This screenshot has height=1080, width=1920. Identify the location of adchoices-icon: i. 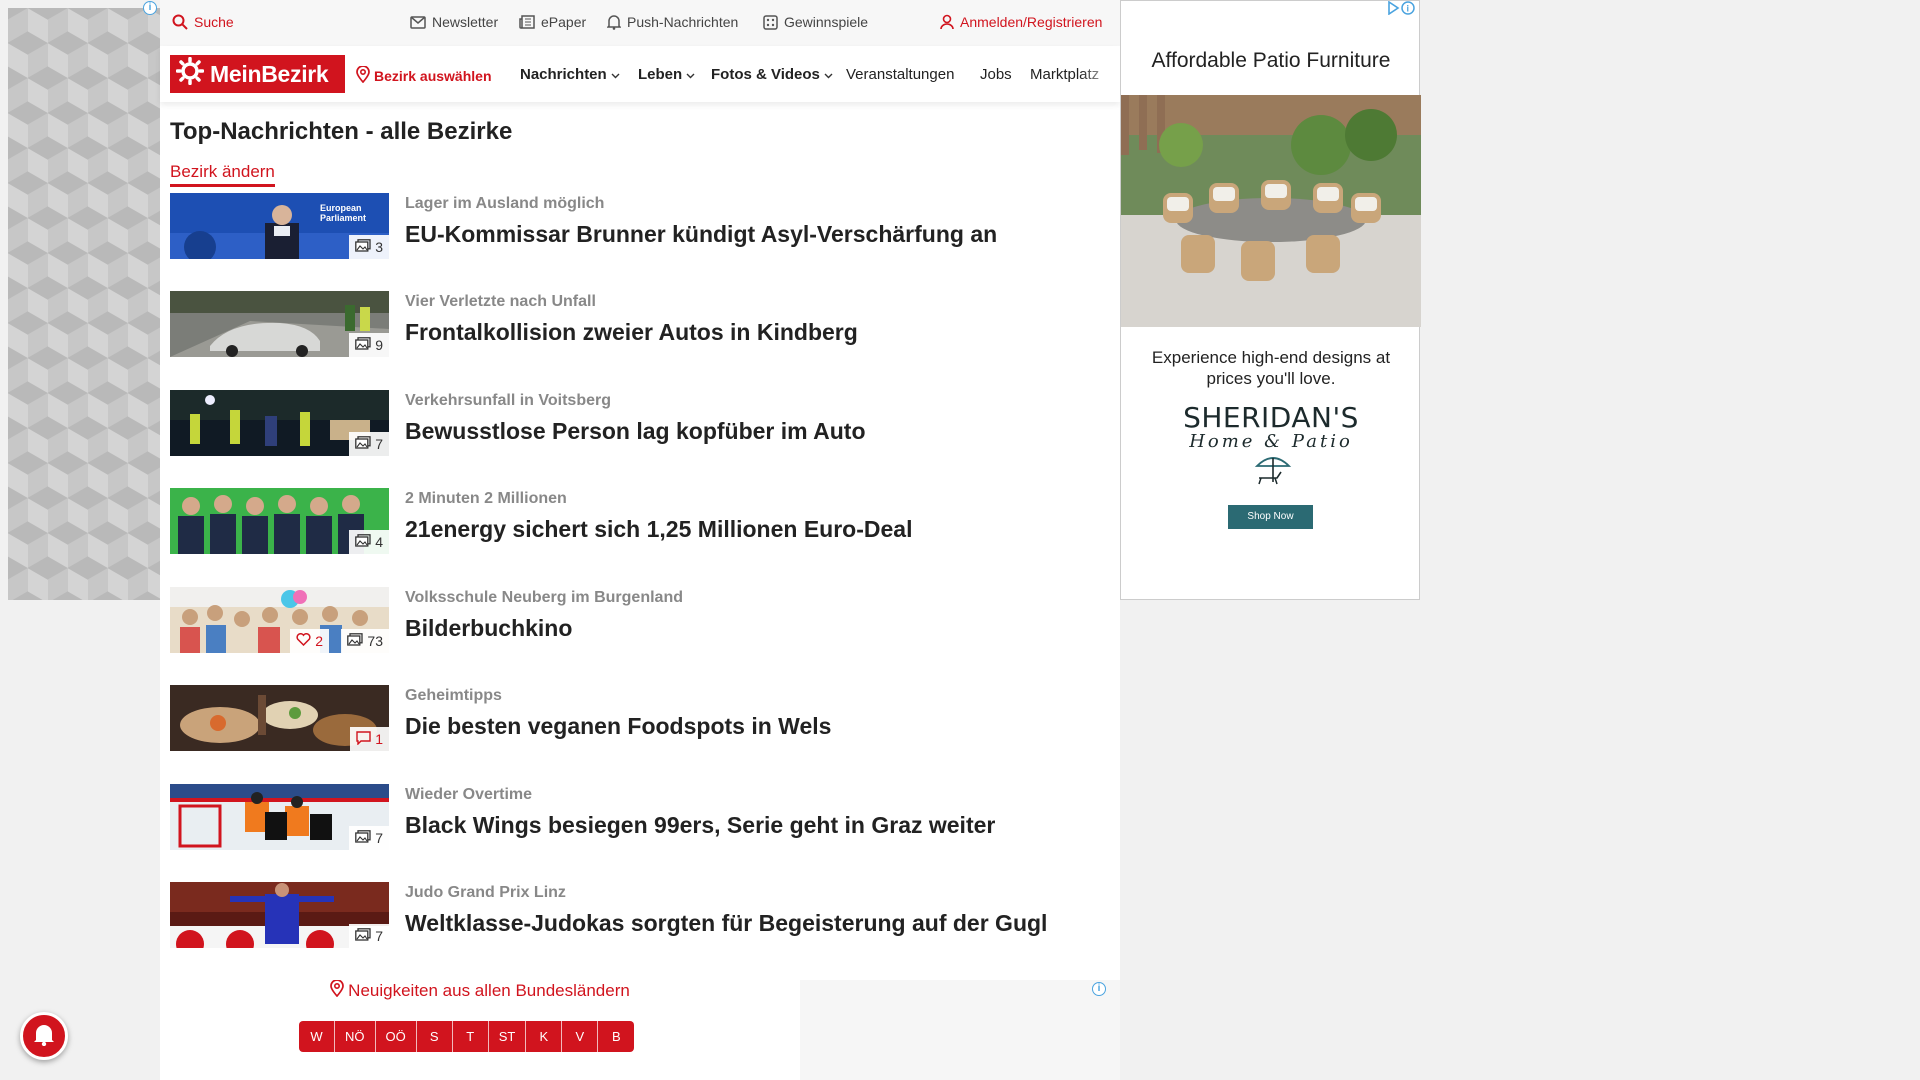
(1401, 8).